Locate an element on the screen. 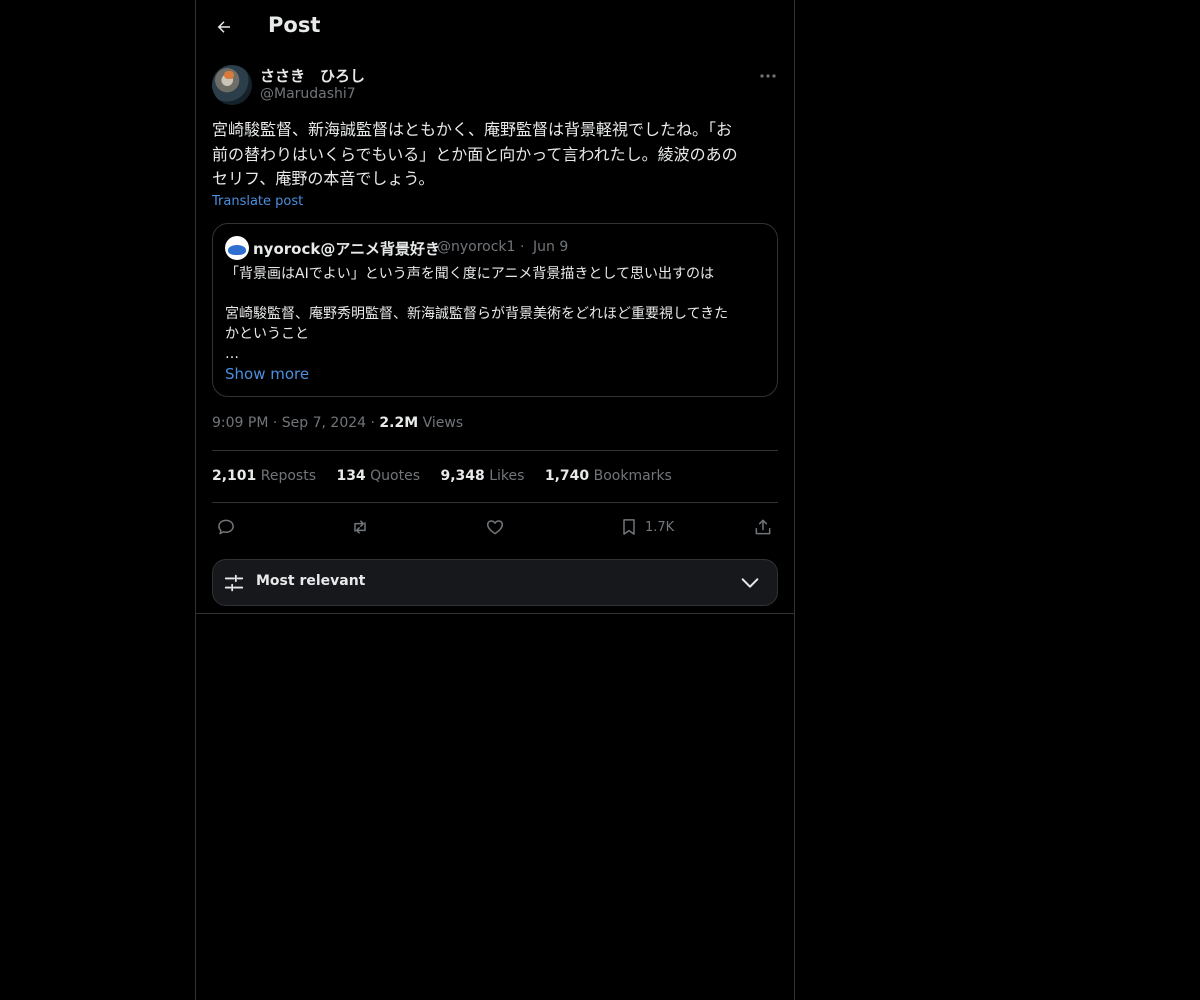  like-button is located at coordinates (495, 527).